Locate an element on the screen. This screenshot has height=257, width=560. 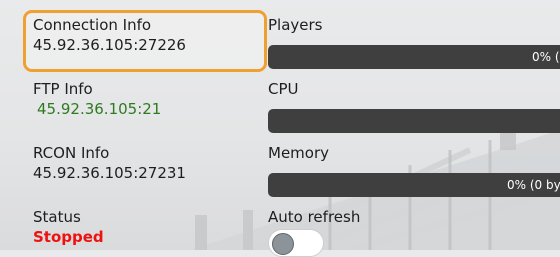
players-progress-text: 0% ( is located at coordinates (546, 57).